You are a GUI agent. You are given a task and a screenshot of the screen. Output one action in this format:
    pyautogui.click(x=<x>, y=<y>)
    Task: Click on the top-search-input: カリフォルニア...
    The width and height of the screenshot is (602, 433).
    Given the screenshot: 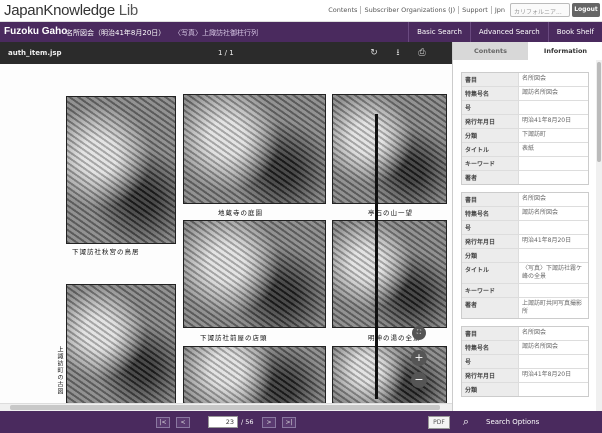 What is the action you would take?
    pyautogui.click(x=540, y=10)
    